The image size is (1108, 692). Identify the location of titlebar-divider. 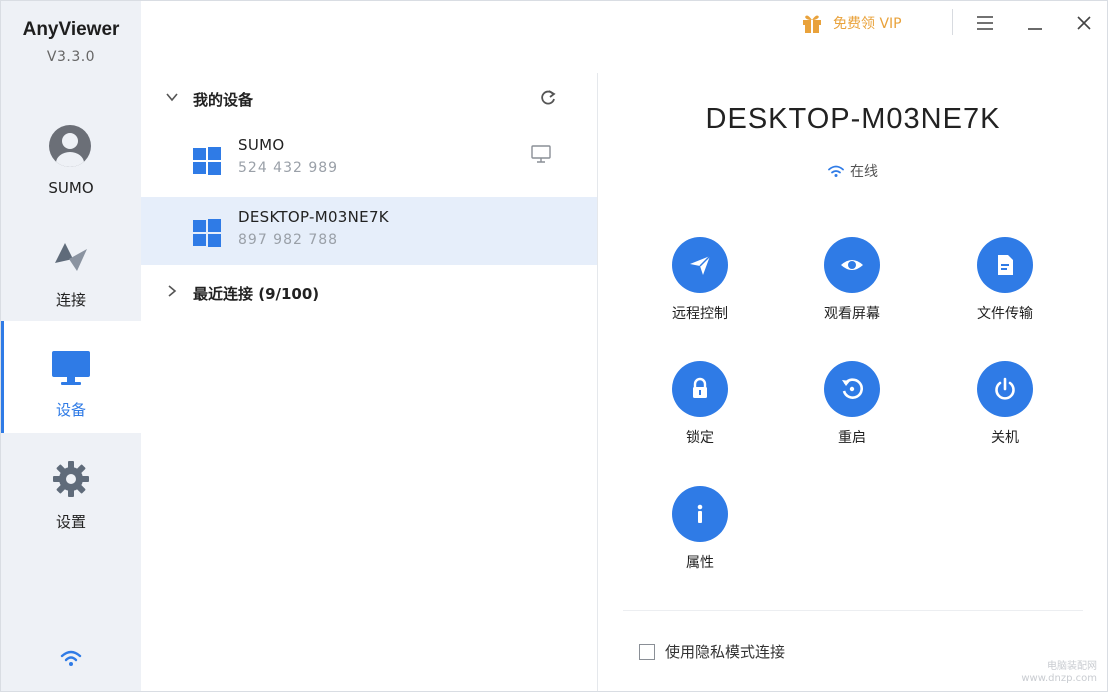
(952, 22).